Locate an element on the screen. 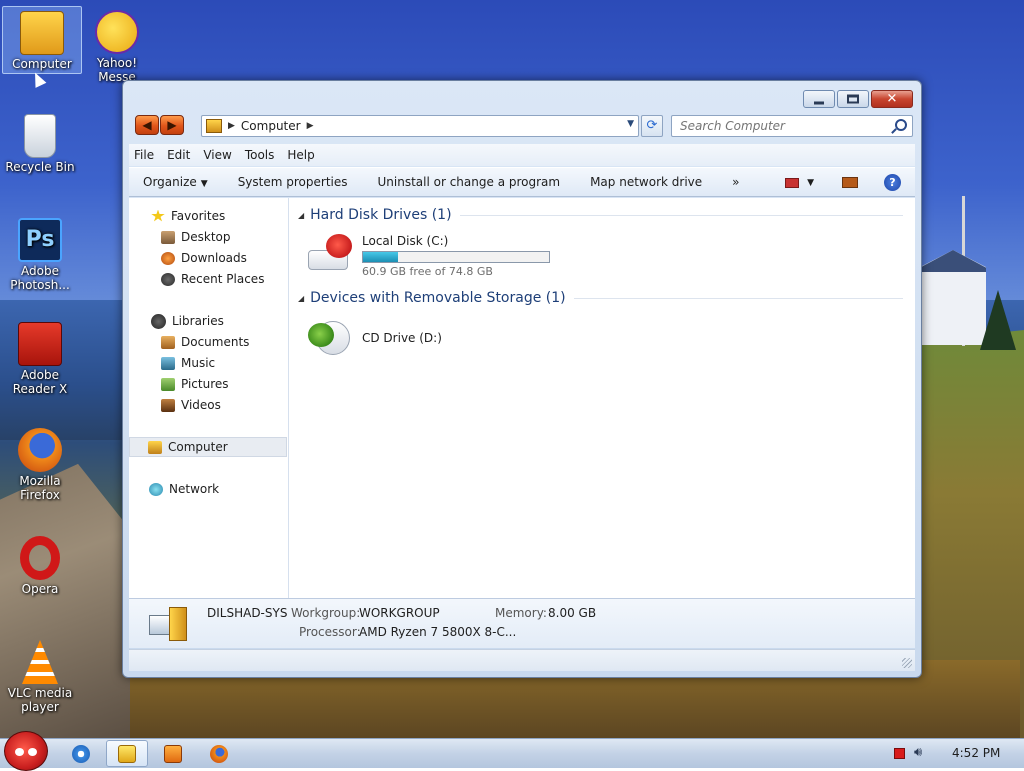  search-box is located at coordinates (792, 126).